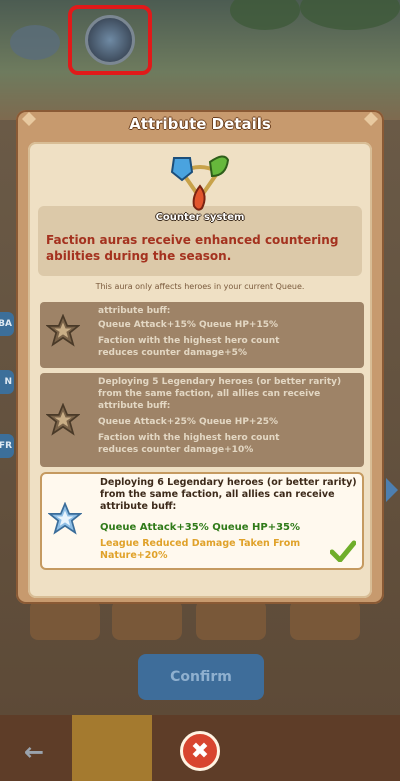 This screenshot has height=781, width=400. I want to click on tier-buff-text: Queue Attack+35% Queue HP+35%, so click(200, 527).